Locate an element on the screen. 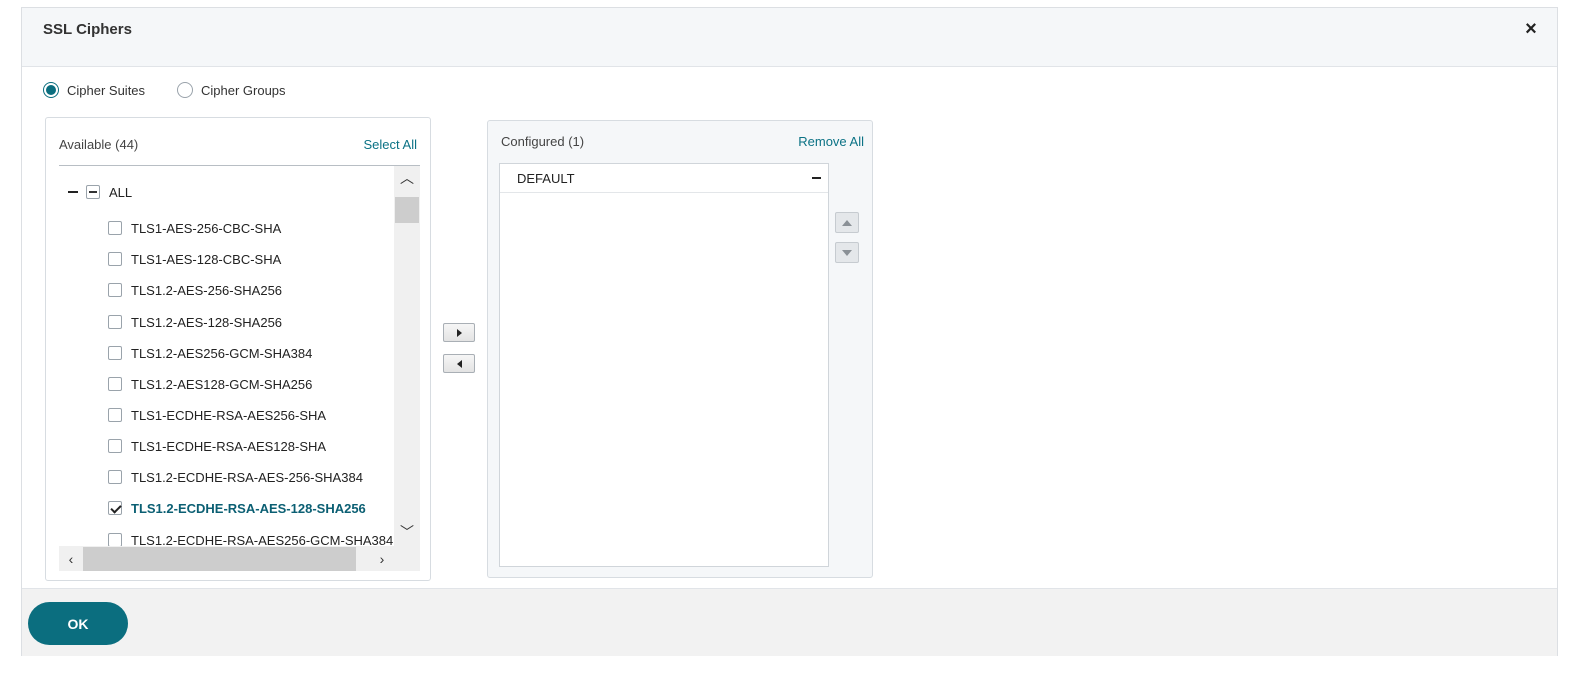 The width and height of the screenshot is (1588, 675). tree-root-label: ALL is located at coordinates (121, 192).